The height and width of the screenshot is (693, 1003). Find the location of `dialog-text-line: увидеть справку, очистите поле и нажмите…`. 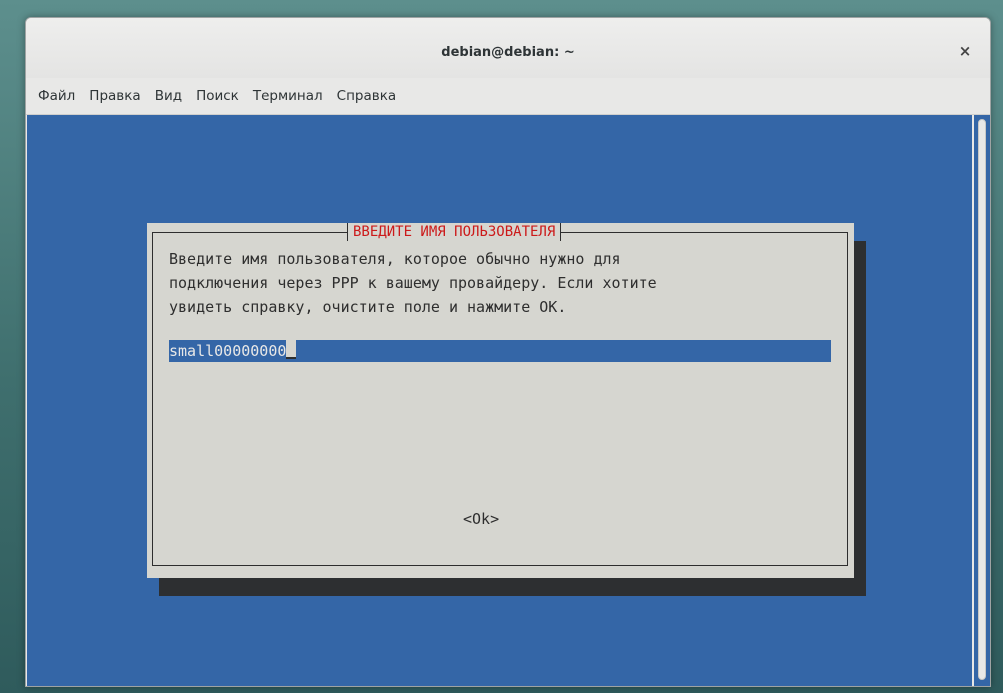

dialog-text-line: увидеть справку, очистите поле и нажмите… is located at coordinates (368, 307).